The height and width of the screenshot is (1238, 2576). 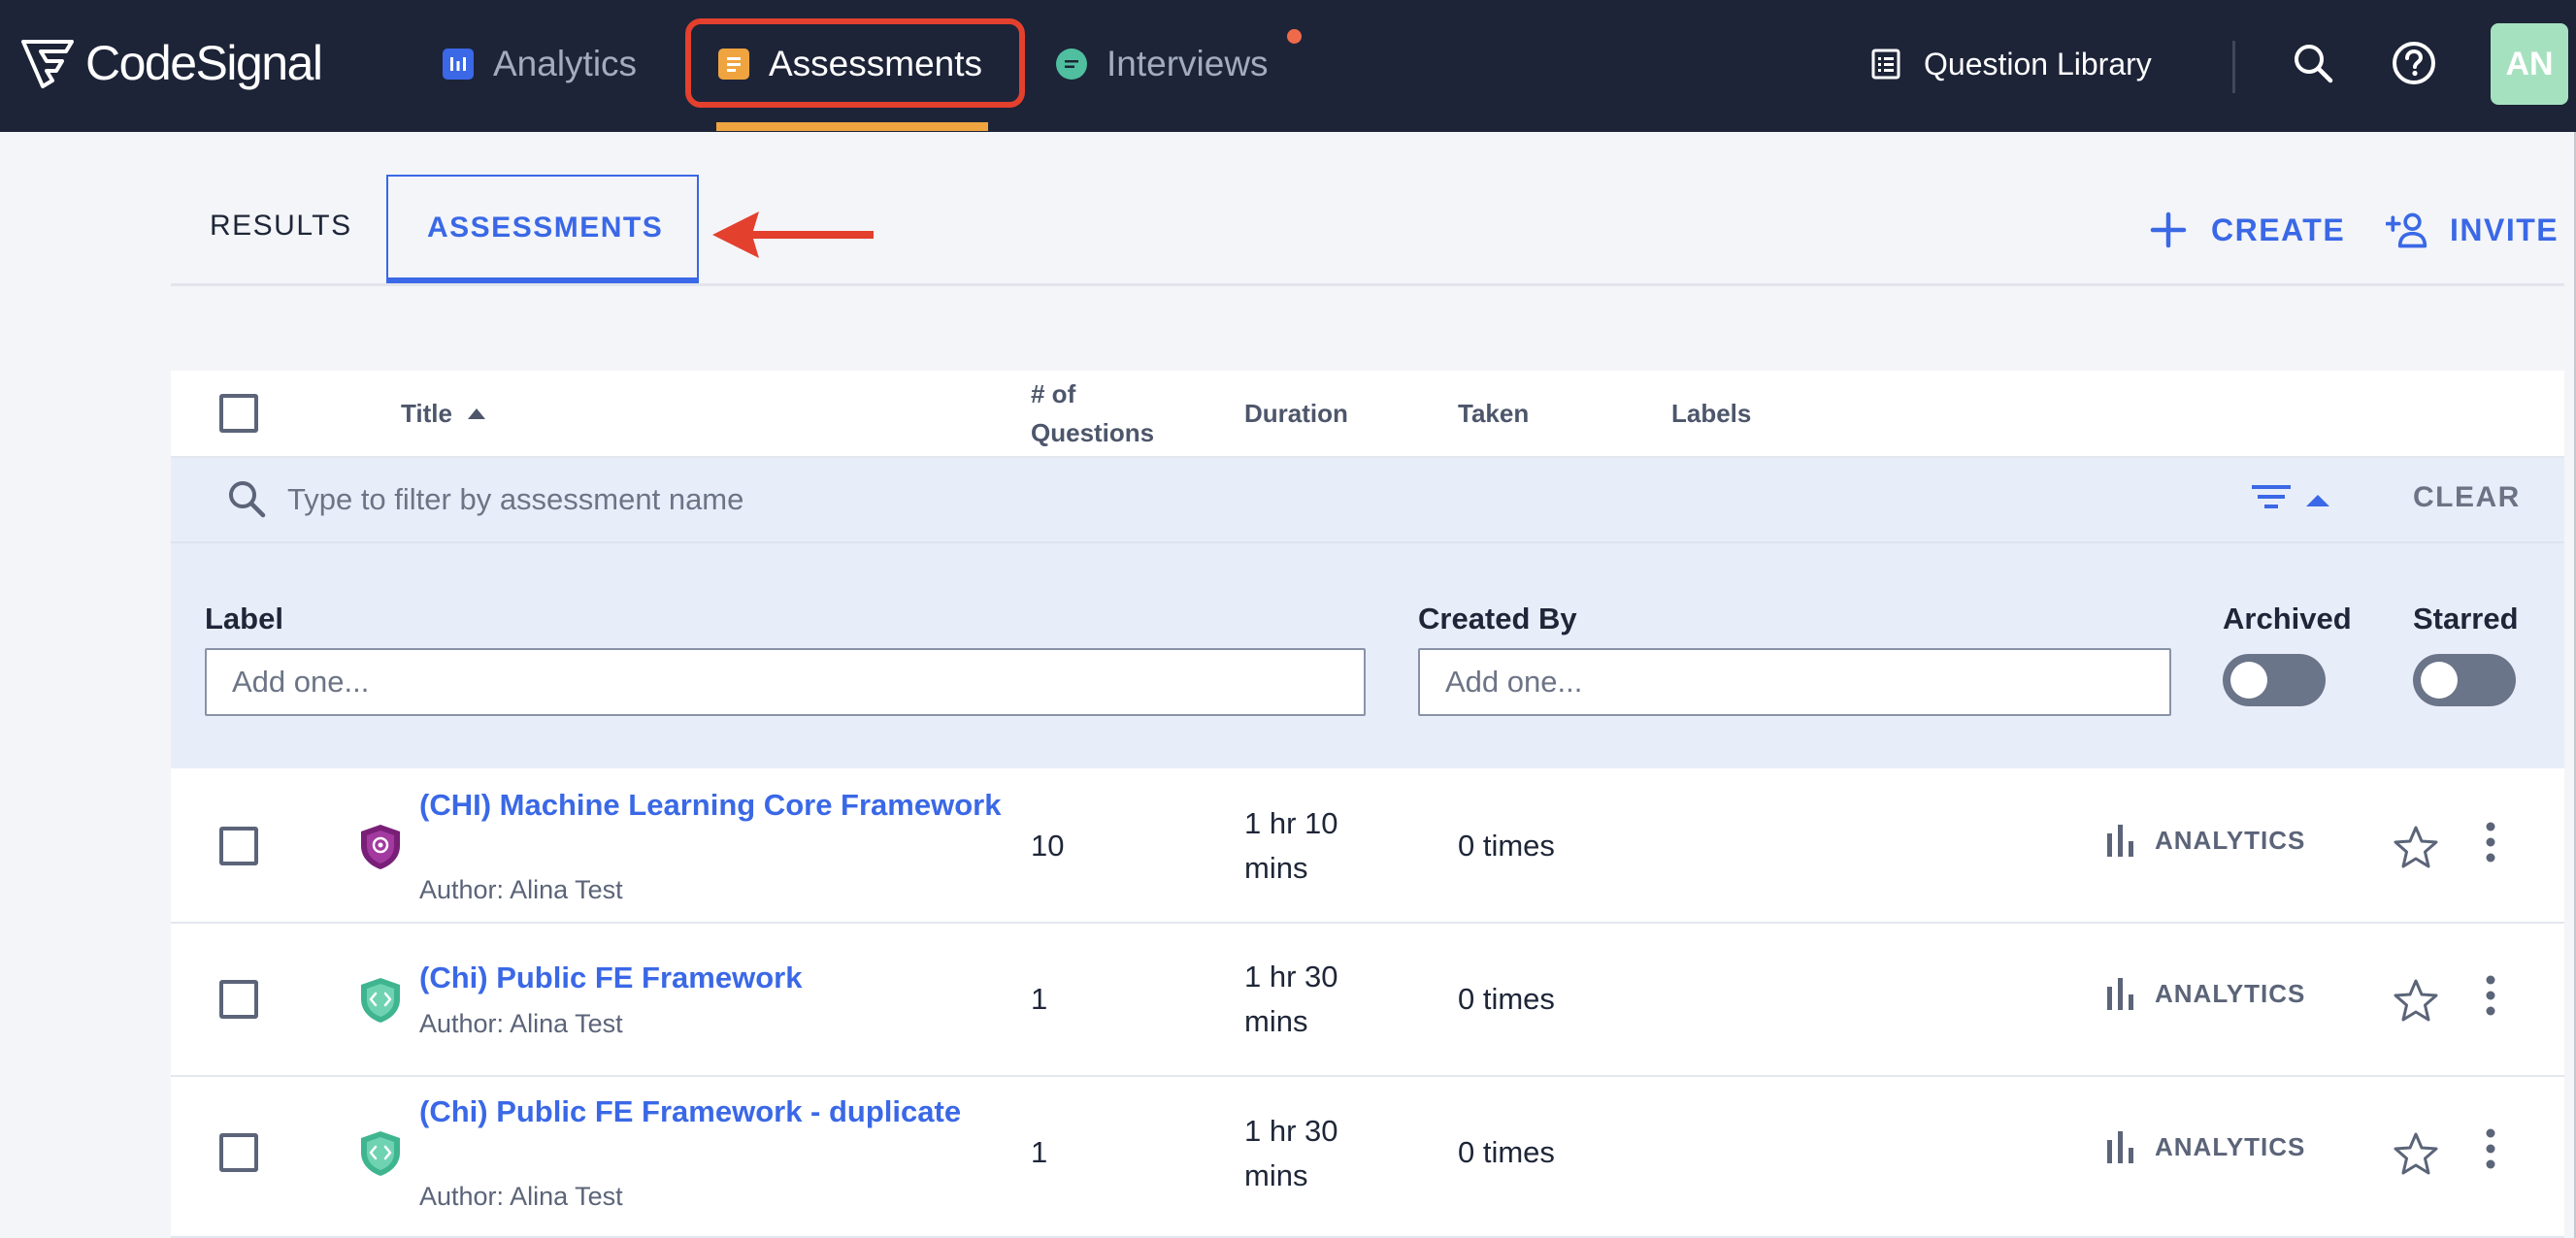 I want to click on annotation-arrow-icon, so click(x=793, y=235).